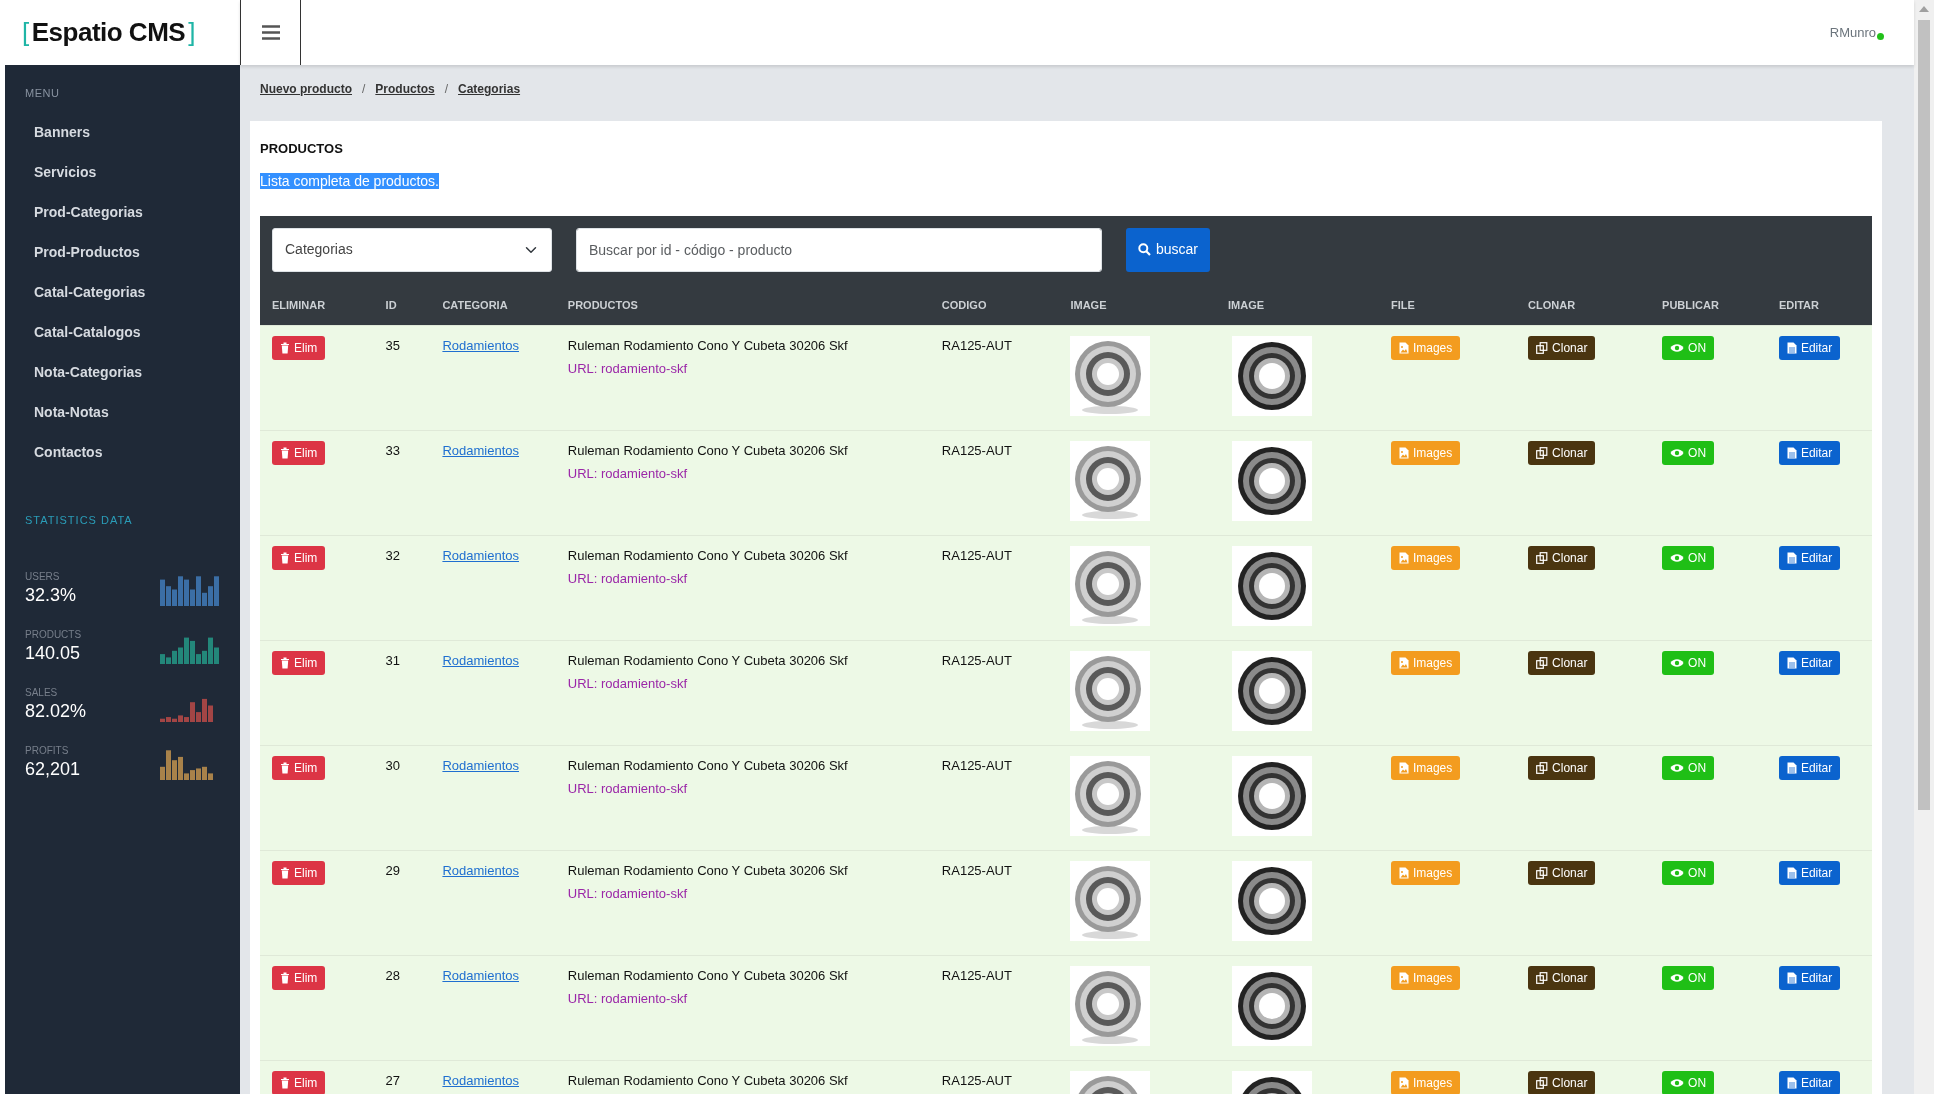  I want to click on column-header: ID, so click(402, 305).